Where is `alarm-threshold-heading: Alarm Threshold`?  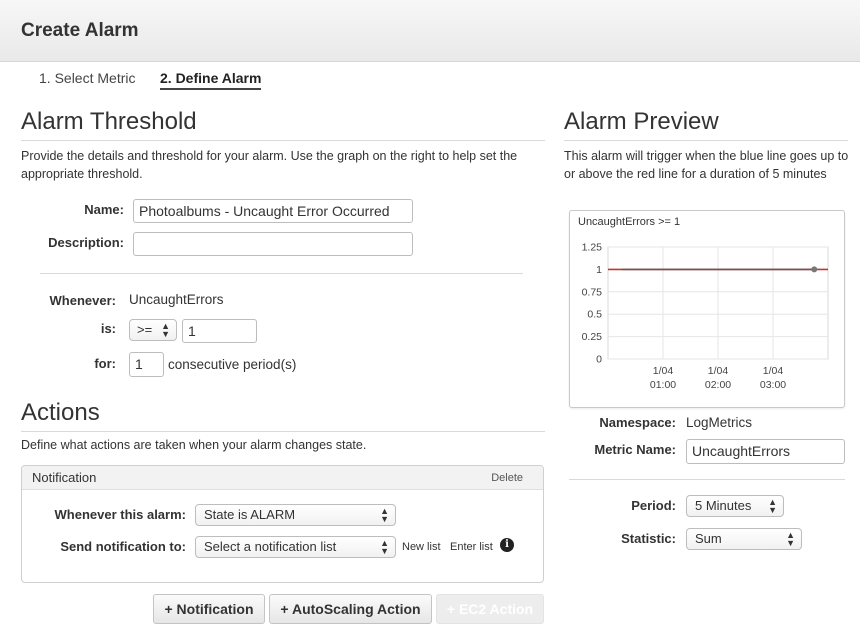
alarm-threshold-heading: Alarm Threshold is located at coordinates (109, 121).